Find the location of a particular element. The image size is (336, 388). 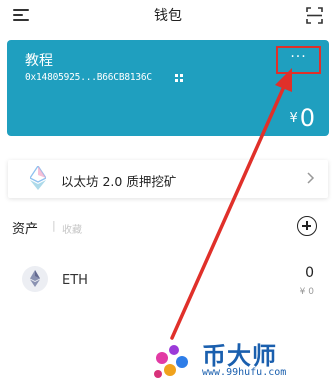

banner-label: 以太坊 2.0 质押挖矿 is located at coordinates (119, 181).